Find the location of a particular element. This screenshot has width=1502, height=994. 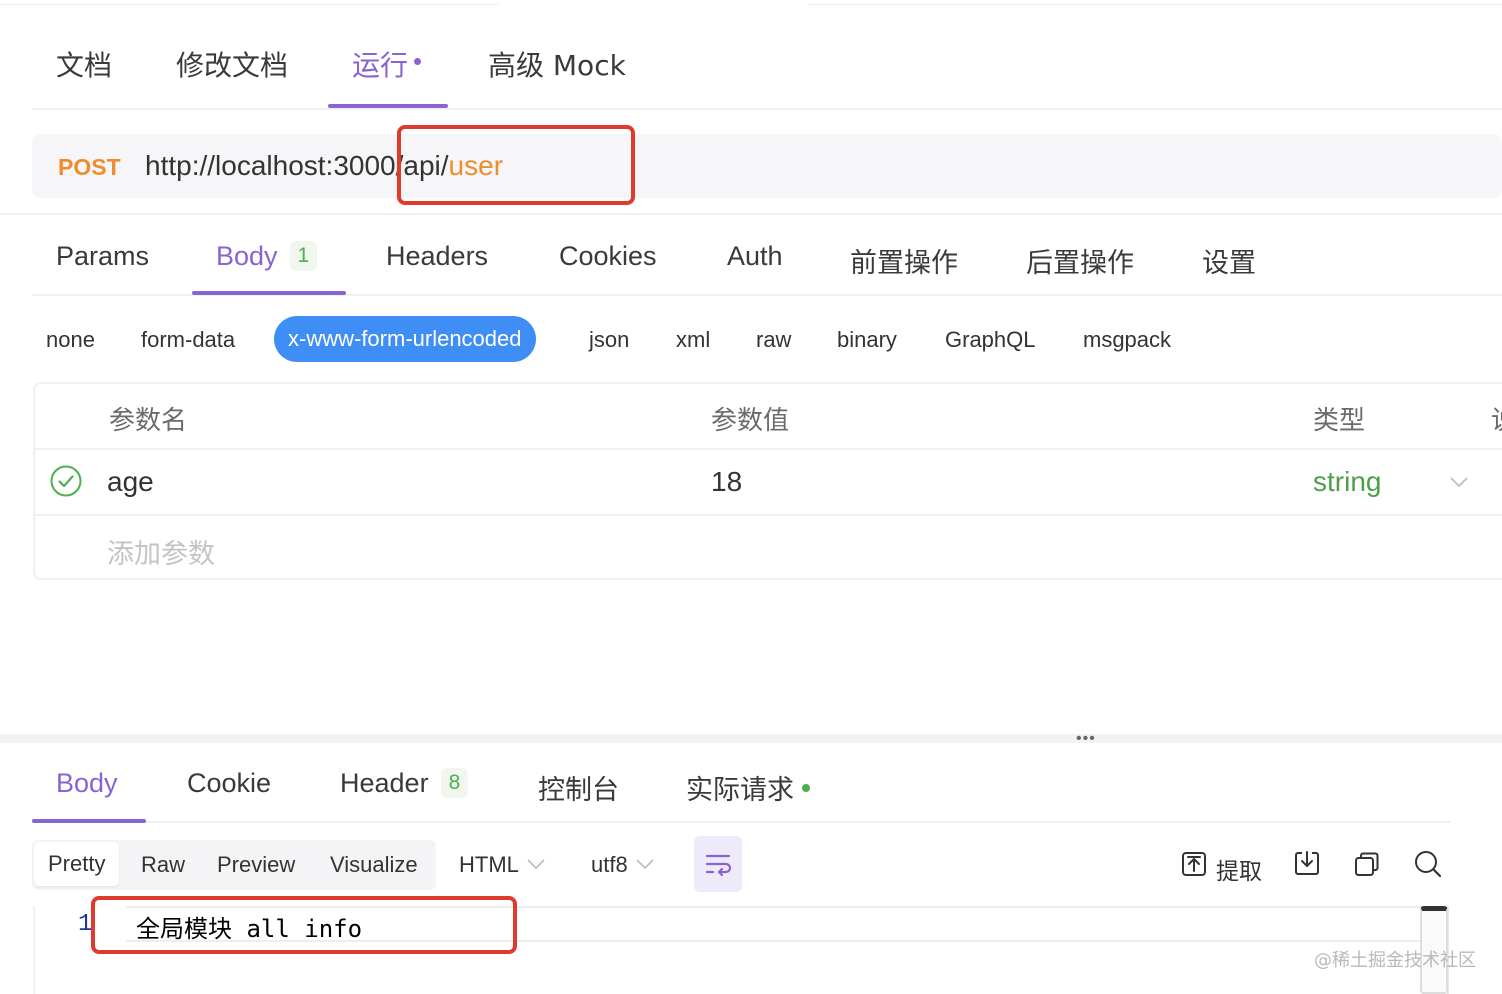

tab-headers: Headers is located at coordinates (437, 256).